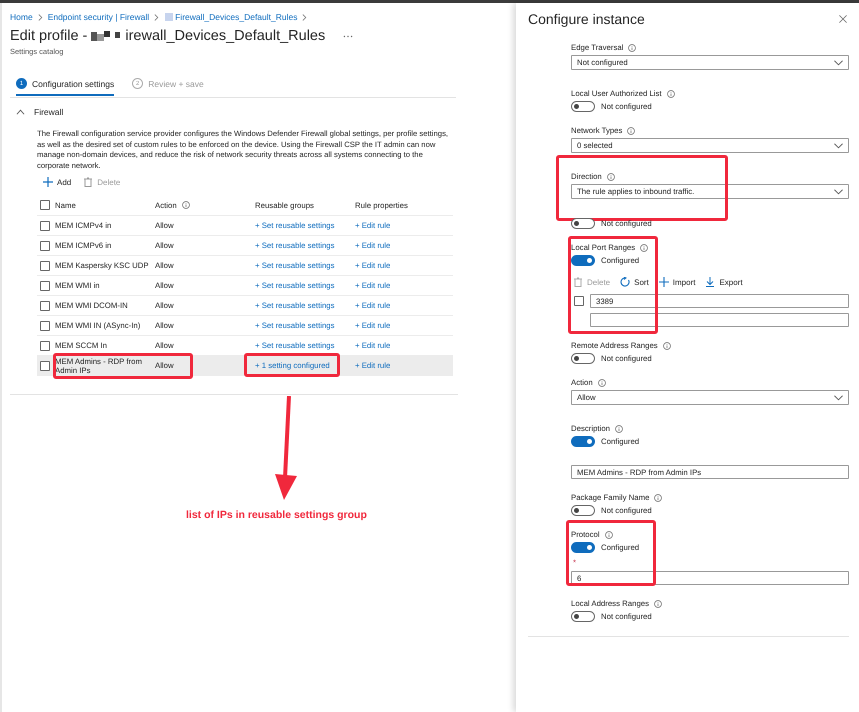 The width and height of the screenshot is (859, 712). I want to click on breadcrumb-link: Home, so click(21, 17).